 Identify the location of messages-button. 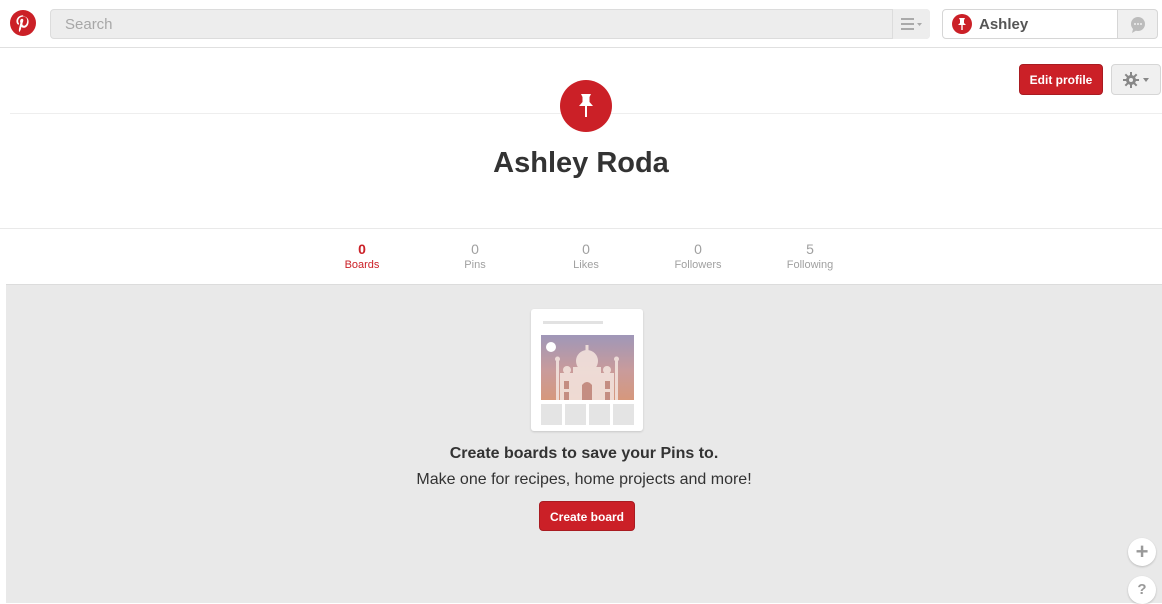
(1138, 24).